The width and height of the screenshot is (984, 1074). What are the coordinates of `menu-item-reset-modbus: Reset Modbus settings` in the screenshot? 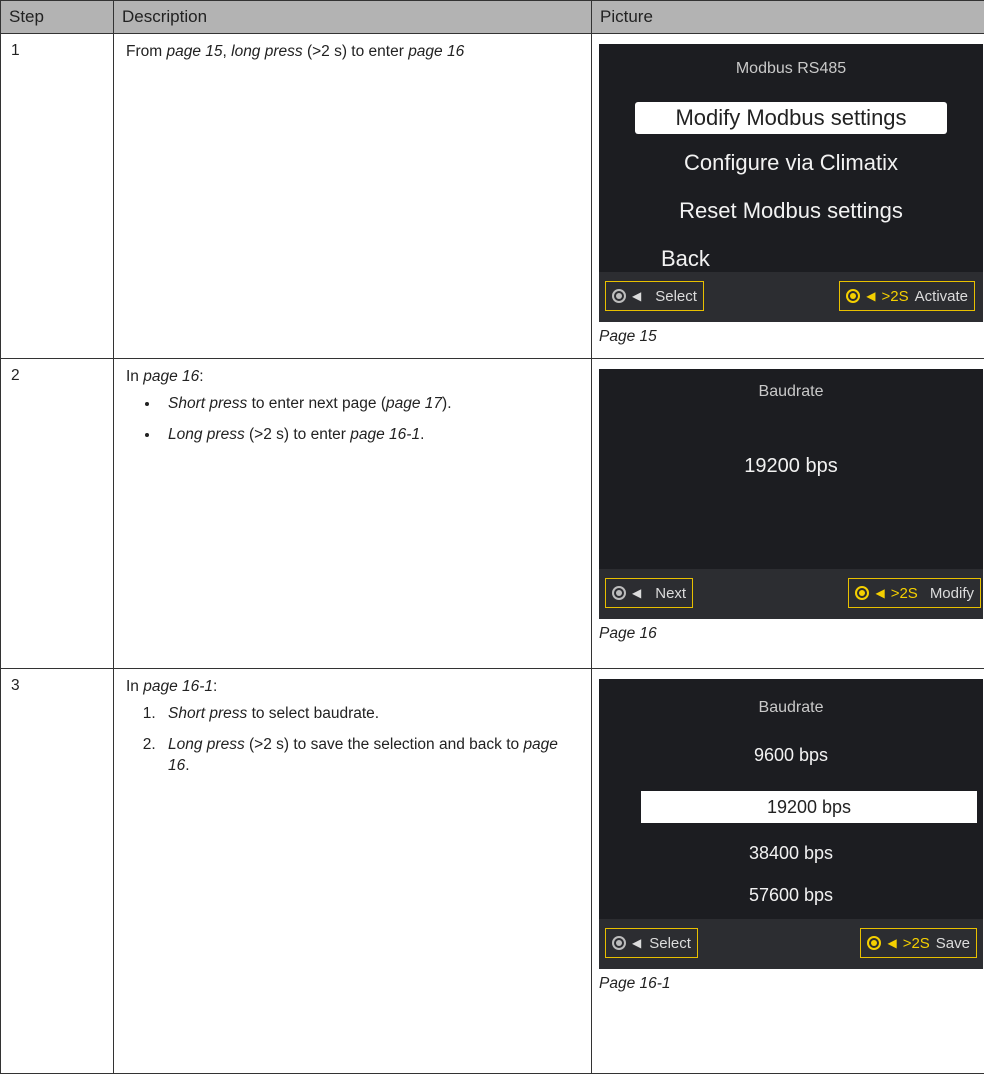 It's located at (791, 211).